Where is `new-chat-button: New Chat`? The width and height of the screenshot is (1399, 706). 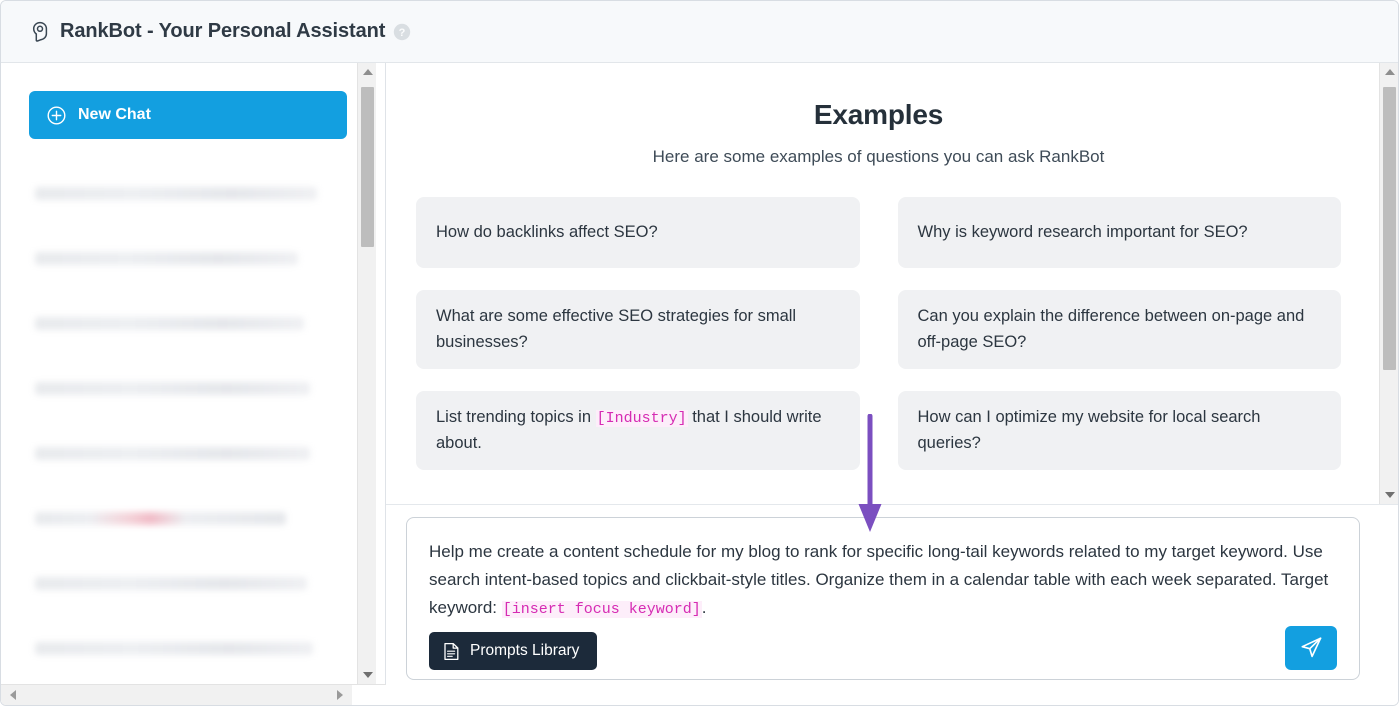 new-chat-button: New Chat is located at coordinates (188, 115).